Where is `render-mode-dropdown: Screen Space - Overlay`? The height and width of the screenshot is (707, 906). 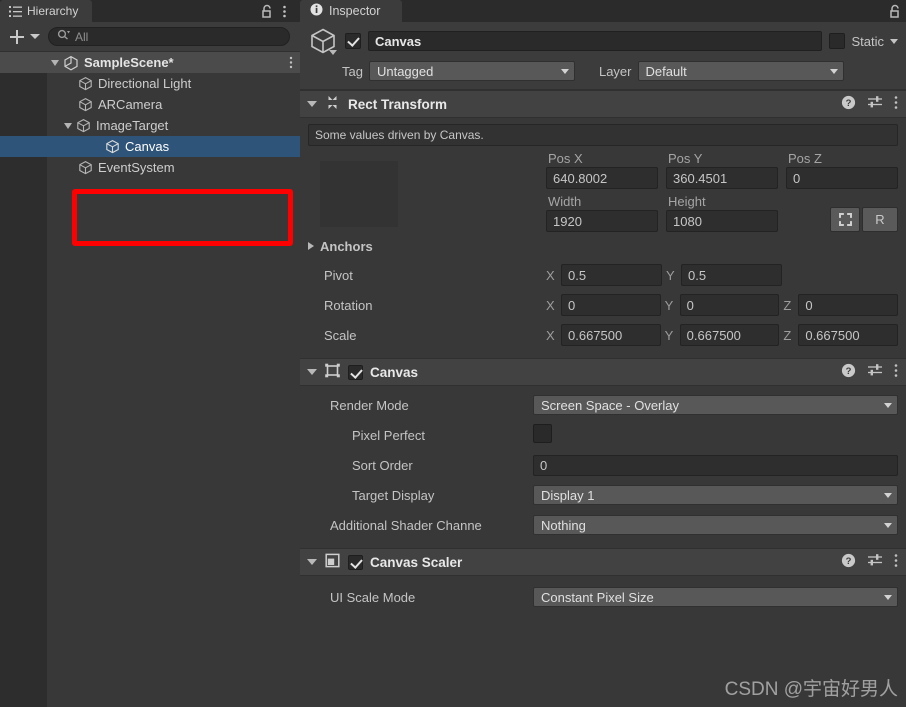
render-mode-dropdown: Screen Space - Overlay is located at coordinates (715, 405).